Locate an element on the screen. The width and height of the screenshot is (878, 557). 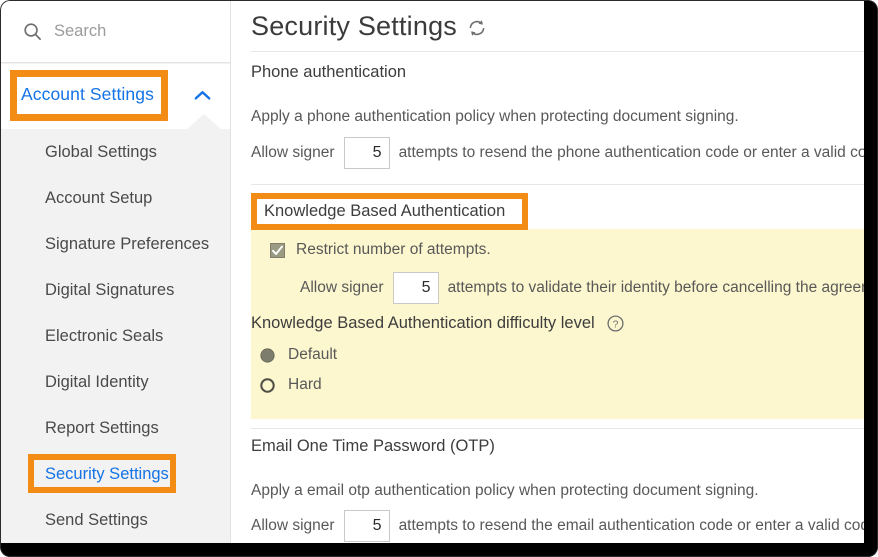
kba-difficulty-option-default: Default is located at coordinates (298, 355).